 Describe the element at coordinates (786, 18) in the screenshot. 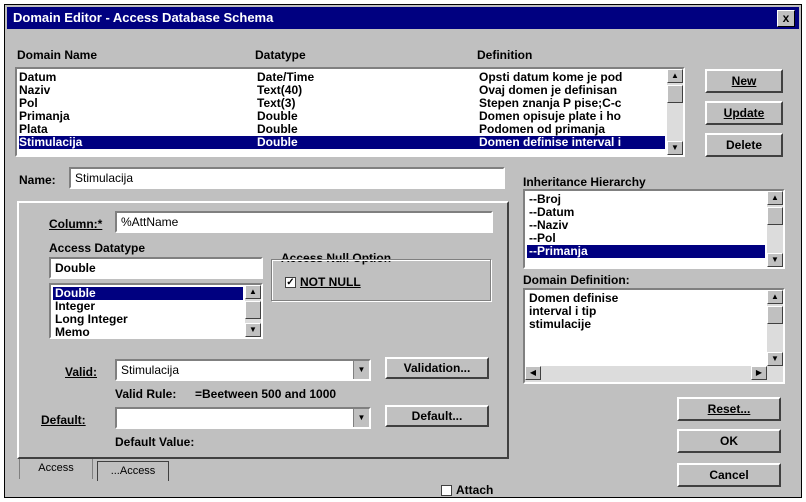

I see `close-icon: x` at that location.